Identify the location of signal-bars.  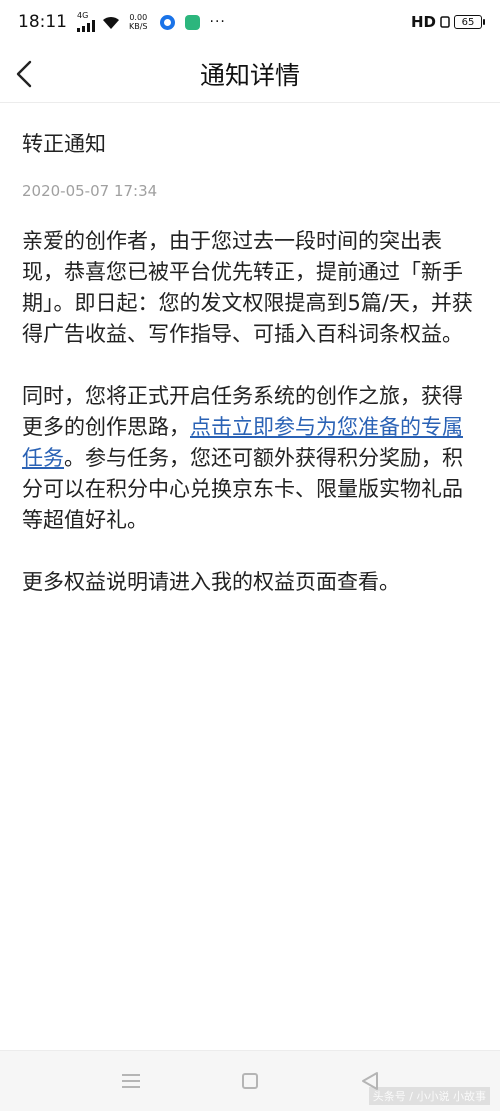
(86, 26).